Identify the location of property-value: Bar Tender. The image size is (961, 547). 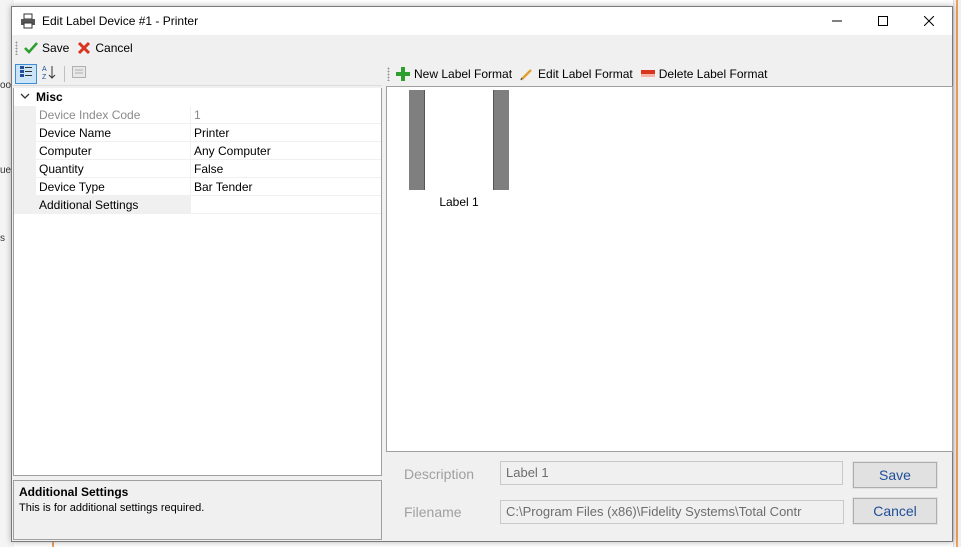
(285, 187).